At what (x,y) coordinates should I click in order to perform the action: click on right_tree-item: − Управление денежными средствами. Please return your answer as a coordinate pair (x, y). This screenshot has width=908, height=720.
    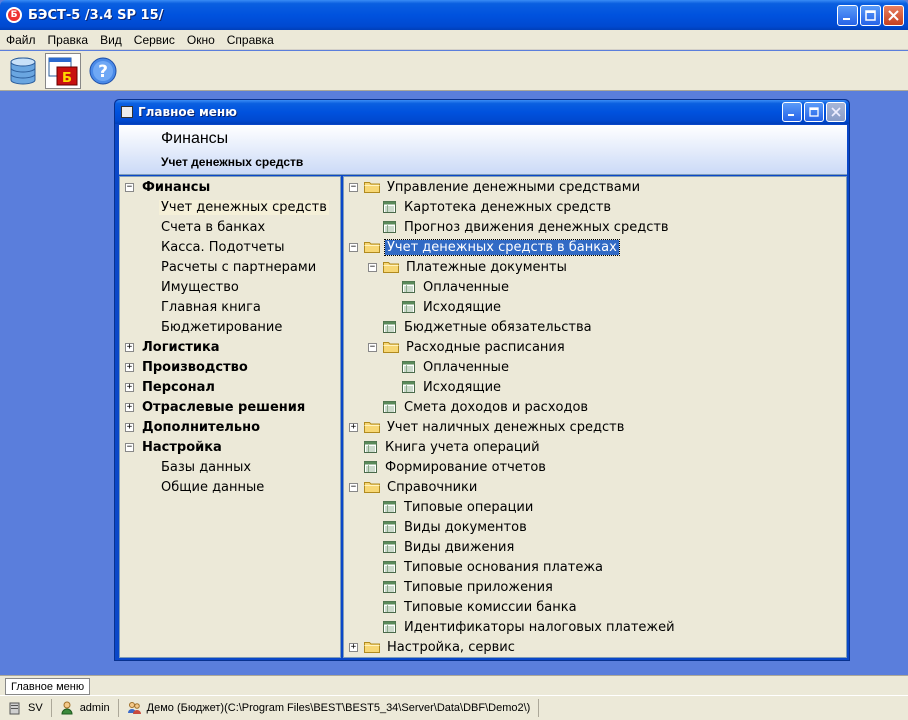
    Looking at the image, I should click on (495, 187).